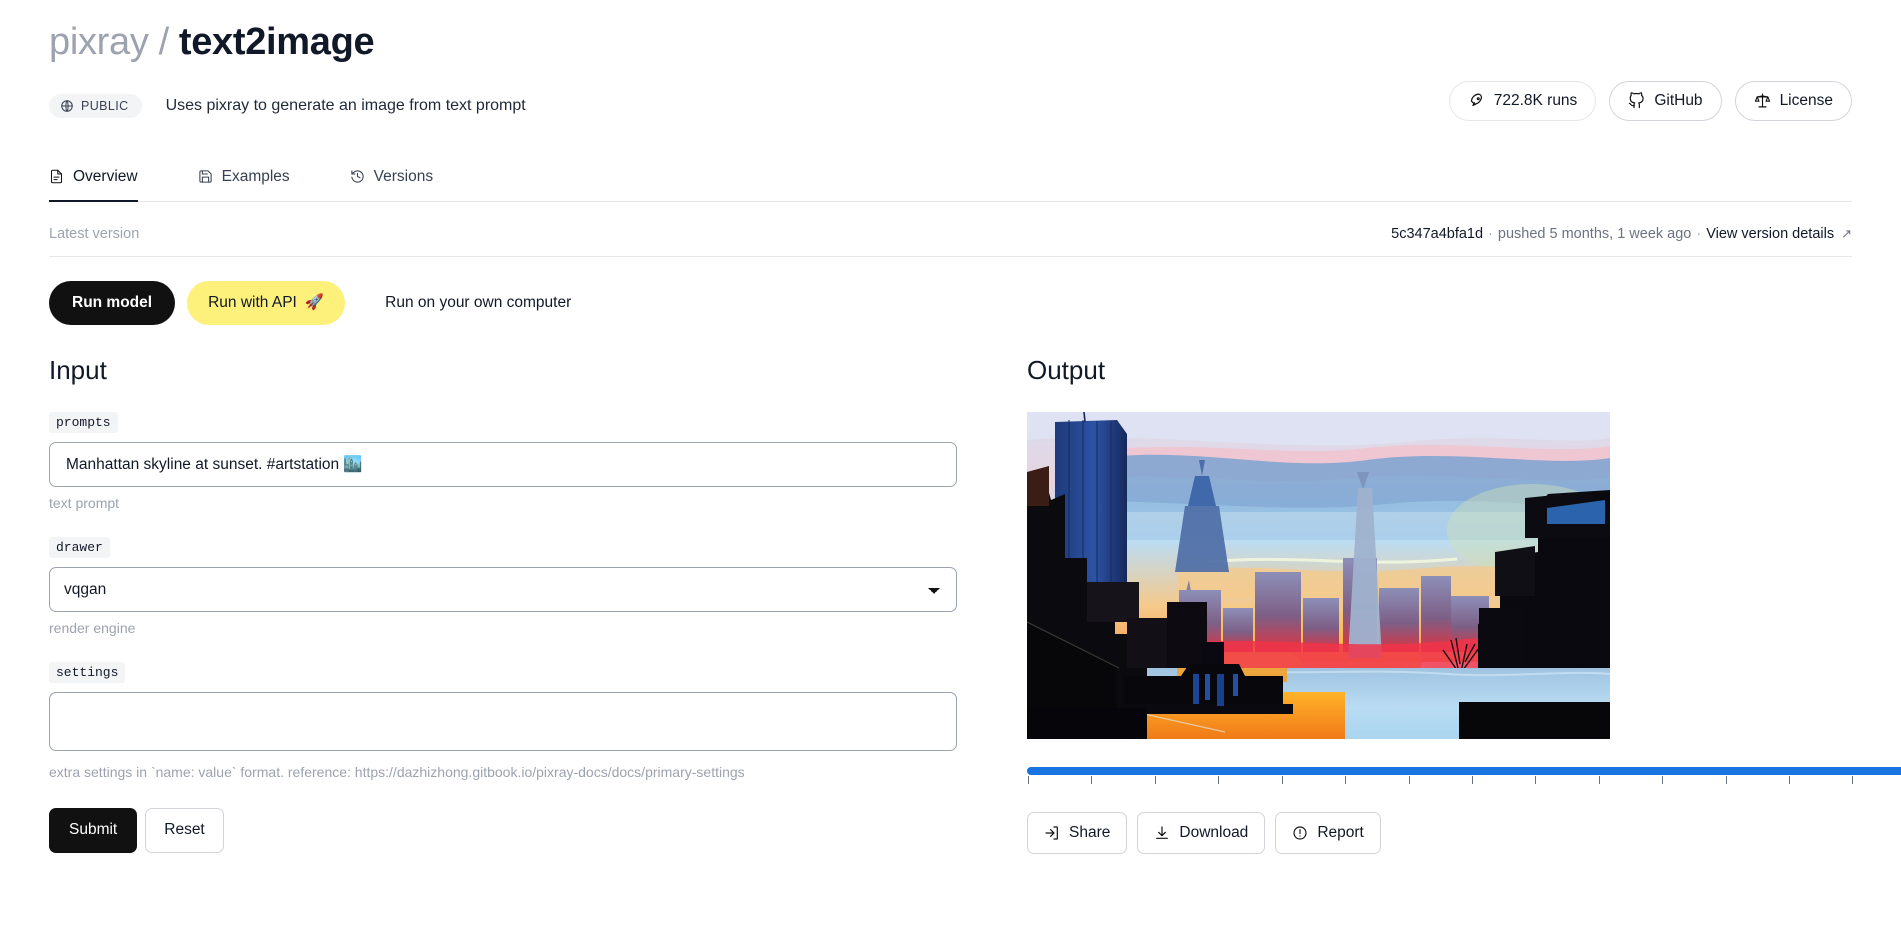 The height and width of the screenshot is (937, 1901). Describe the element at coordinates (1066, 369) in the screenshot. I see `output-heading: Output` at that location.